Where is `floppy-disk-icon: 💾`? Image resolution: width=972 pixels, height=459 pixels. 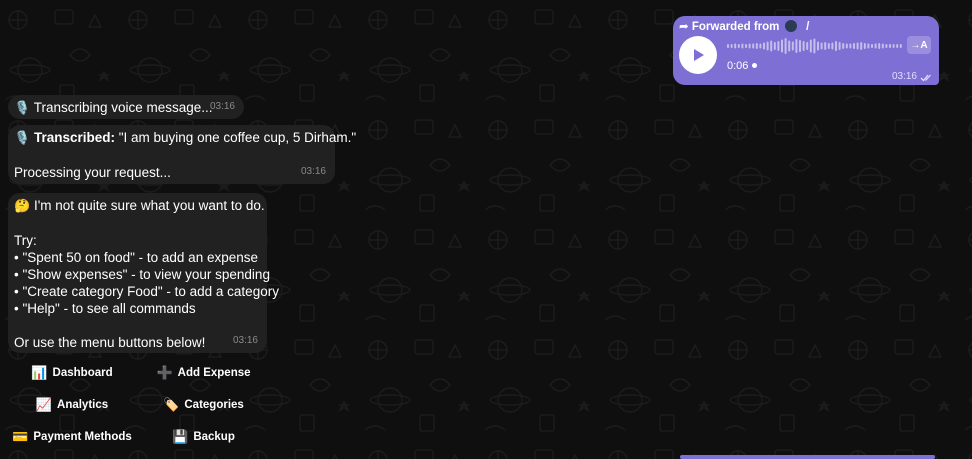 floppy-disk-icon: 💾 is located at coordinates (180, 437).